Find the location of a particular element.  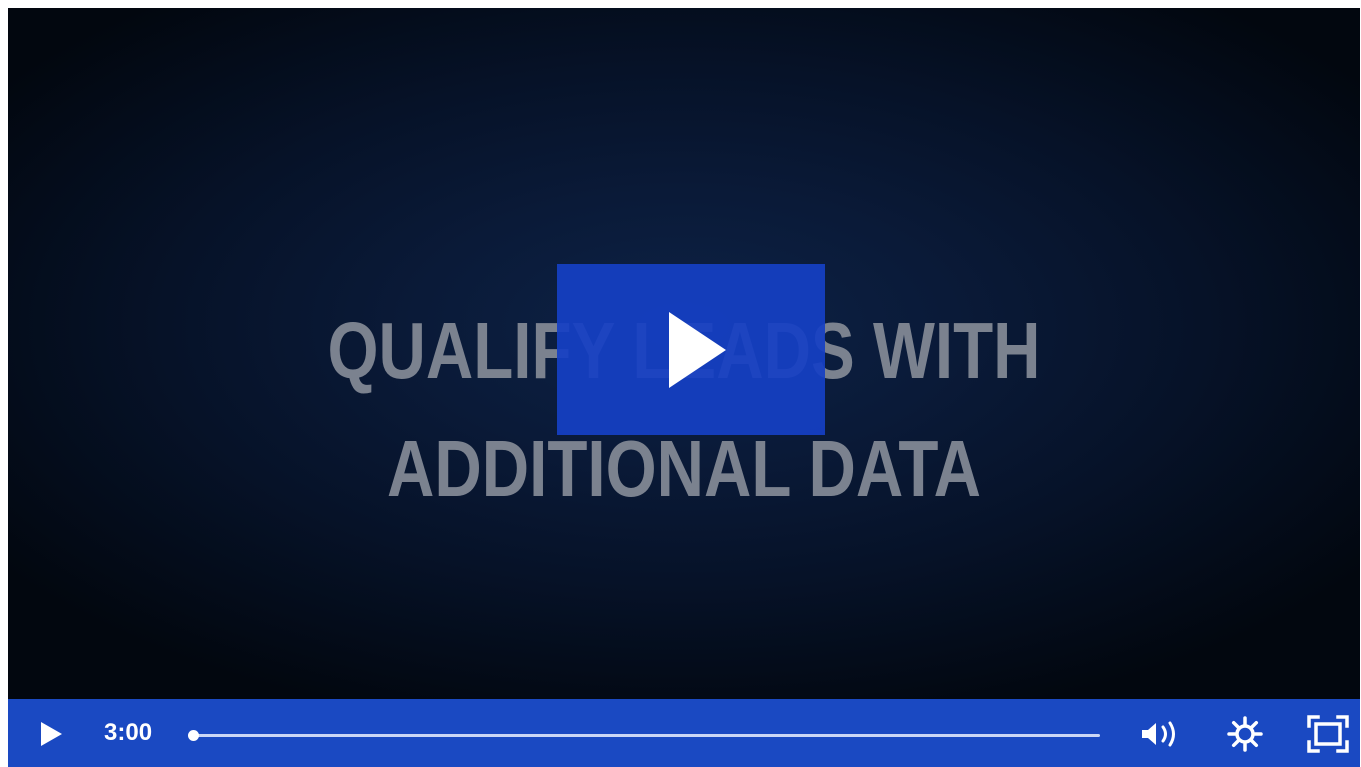

big-play-button is located at coordinates (691, 349).